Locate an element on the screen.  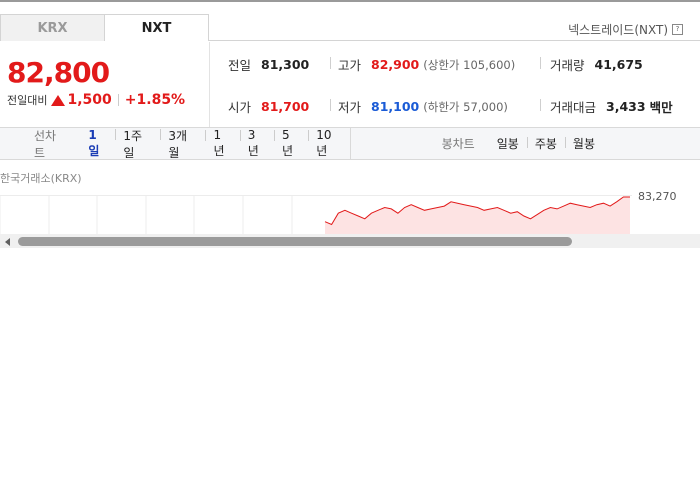
period-1d: 1일 is located at coordinates (97, 143).